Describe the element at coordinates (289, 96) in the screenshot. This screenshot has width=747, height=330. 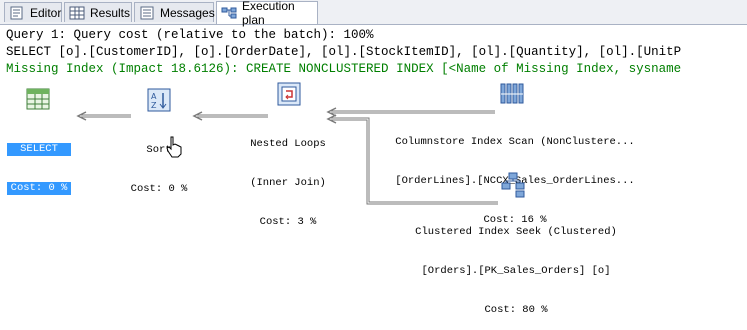
I see `nested-loops-icon` at that location.